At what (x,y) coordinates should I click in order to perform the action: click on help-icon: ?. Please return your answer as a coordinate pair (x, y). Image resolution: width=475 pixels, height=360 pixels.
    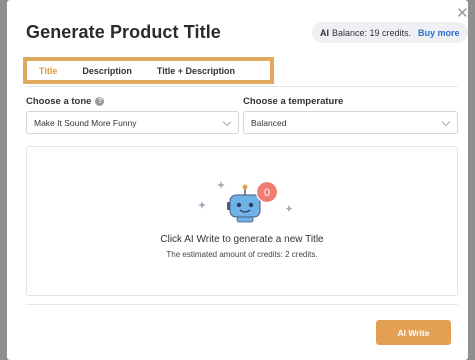
    Looking at the image, I should click on (100, 101).